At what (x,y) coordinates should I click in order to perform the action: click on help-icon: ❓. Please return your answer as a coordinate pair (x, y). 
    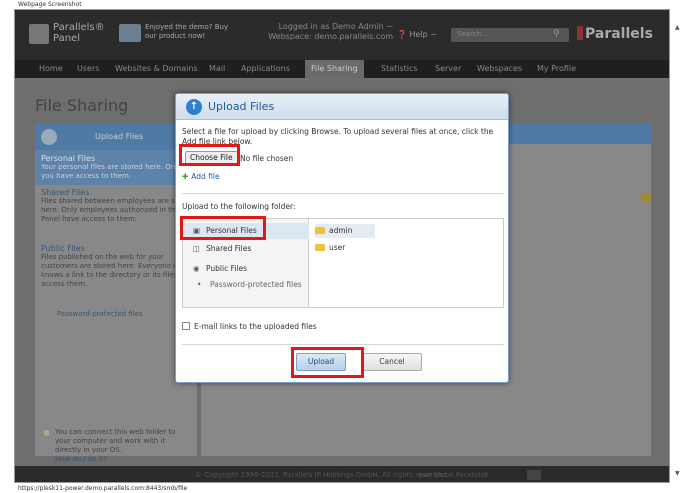
    Looking at the image, I should click on (402, 34).